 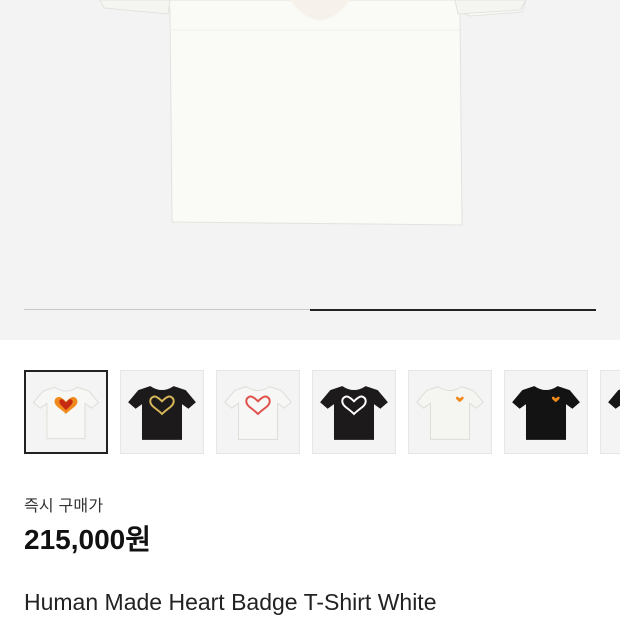 What do you see at coordinates (453, 309) in the screenshot?
I see `gallery-progress-fill` at bounding box center [453, 309].